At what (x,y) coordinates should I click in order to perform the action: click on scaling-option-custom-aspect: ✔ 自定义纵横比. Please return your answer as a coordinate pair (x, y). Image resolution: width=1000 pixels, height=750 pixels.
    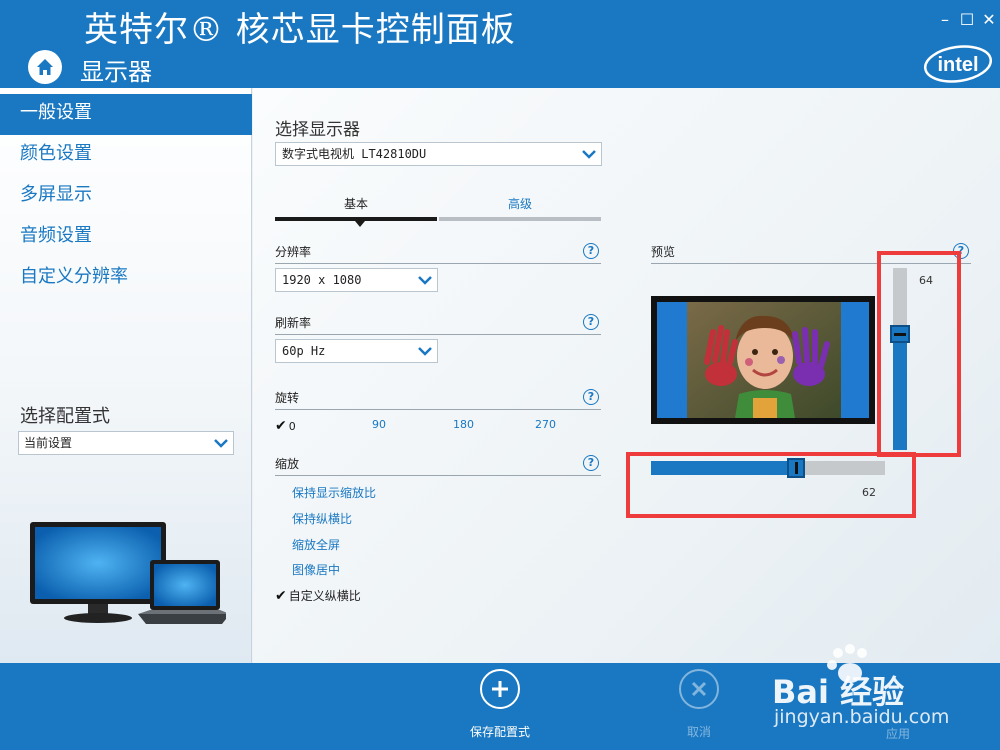
    Looking at the image, I should click on (318, 595).